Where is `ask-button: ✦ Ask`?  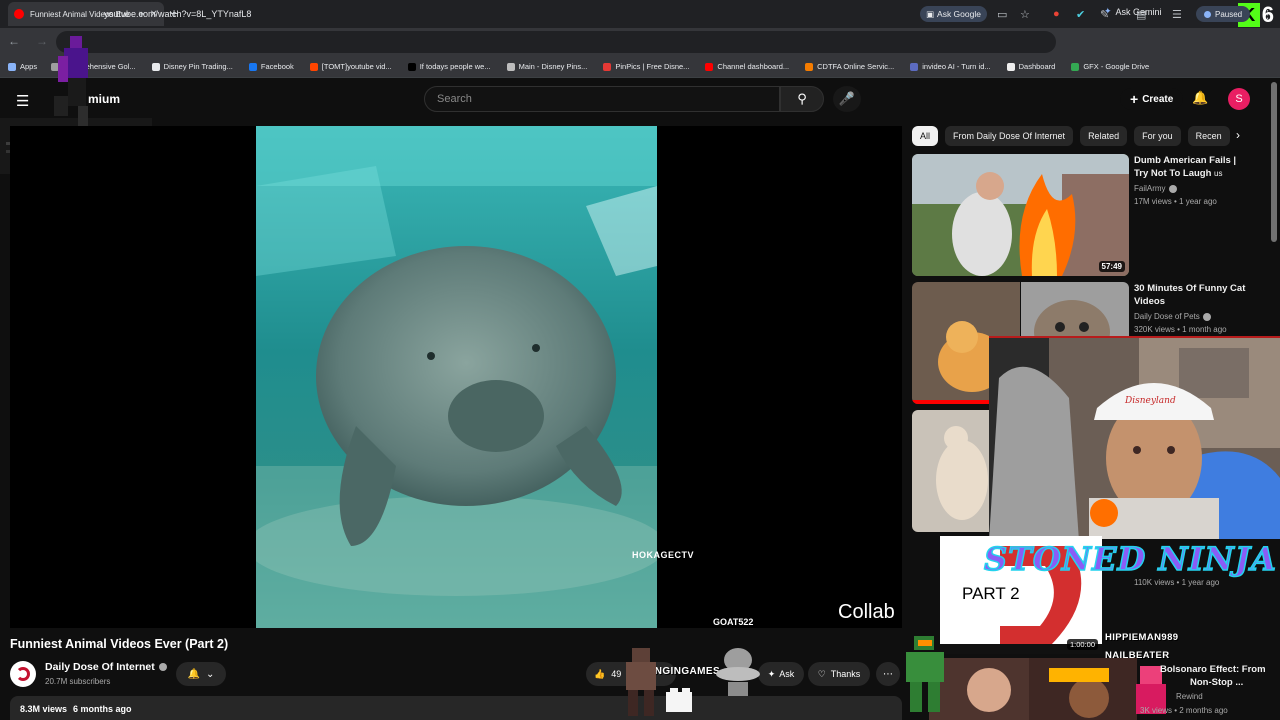
ask-button: ✦ Ask is located at coordinates (781, 674).